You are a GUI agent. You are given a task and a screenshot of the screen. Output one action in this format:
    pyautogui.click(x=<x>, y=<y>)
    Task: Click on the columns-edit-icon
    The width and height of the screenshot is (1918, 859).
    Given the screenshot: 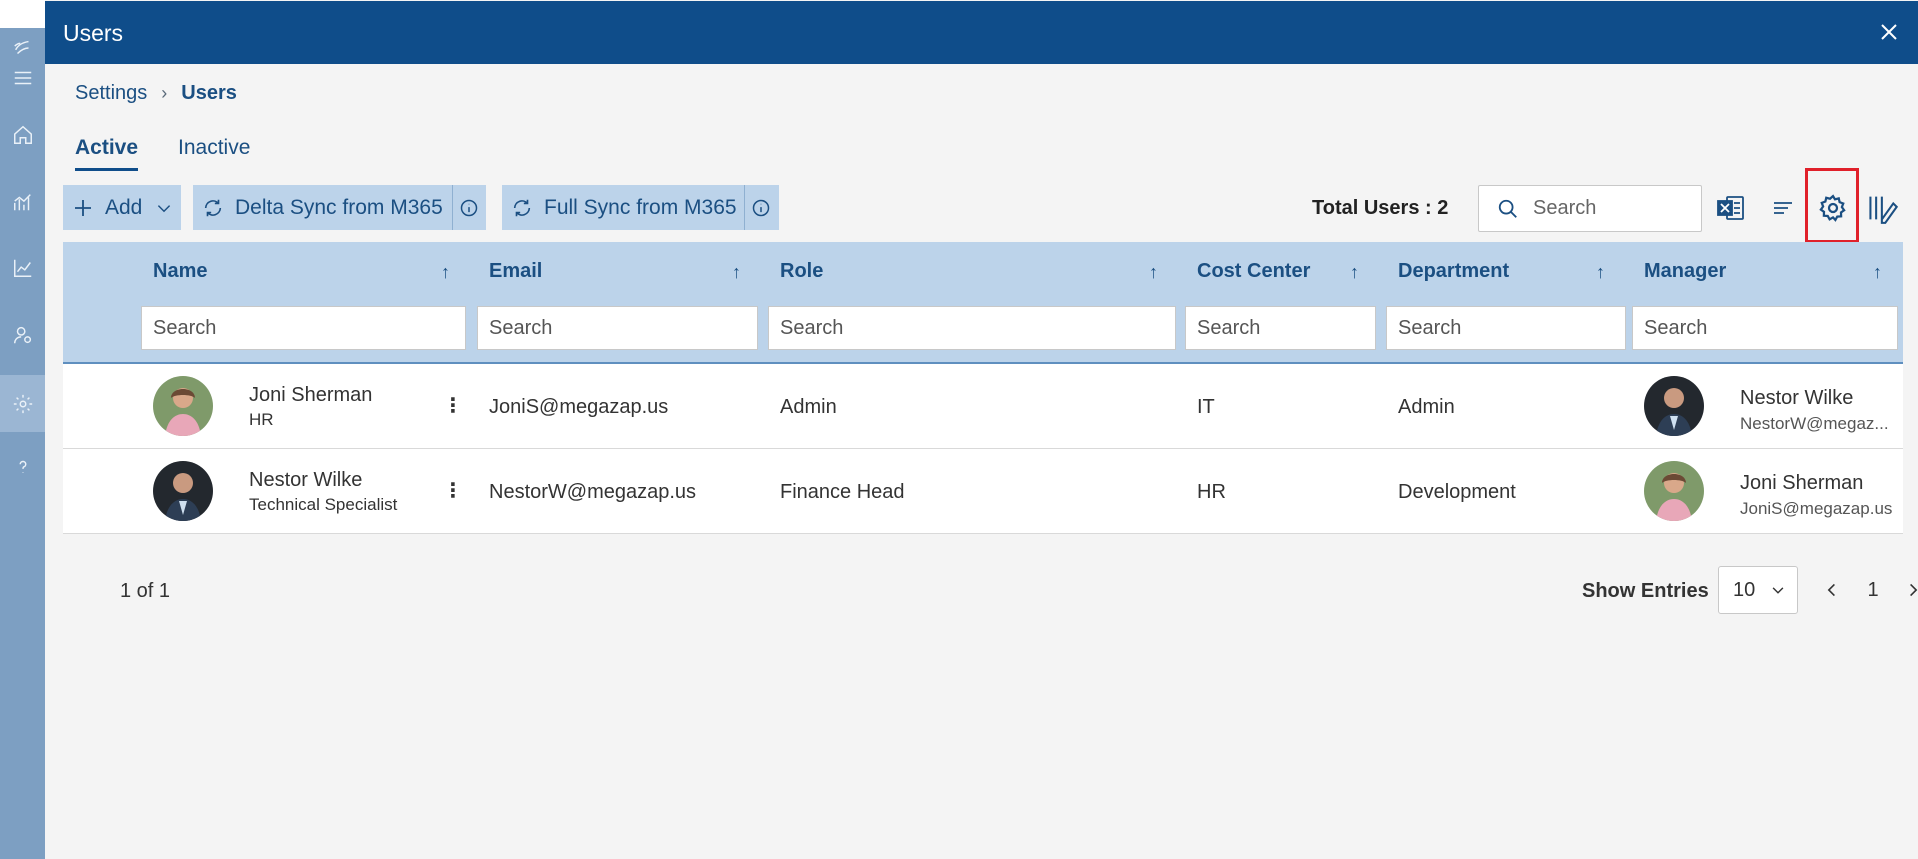 What is the action you would take?
    pyautogui.click(x=1884, y=210)
    